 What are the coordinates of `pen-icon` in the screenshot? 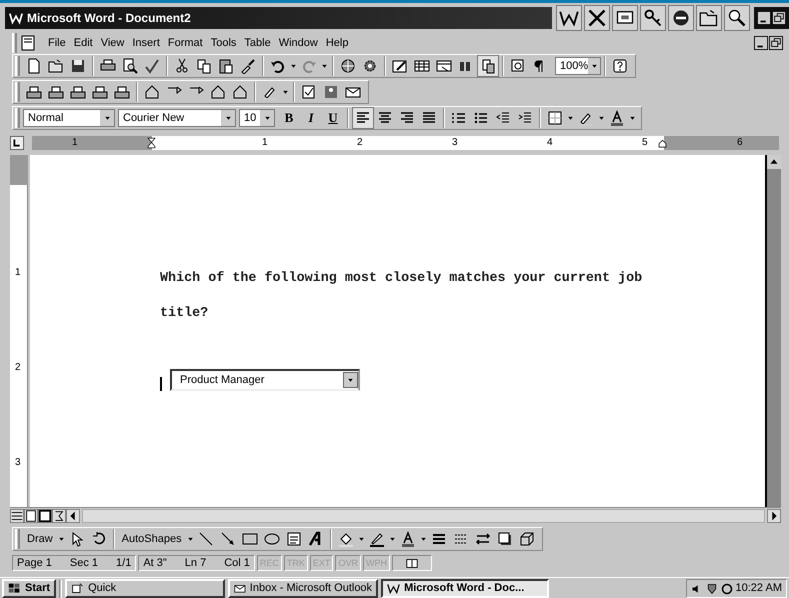 It's located at (376, 539).